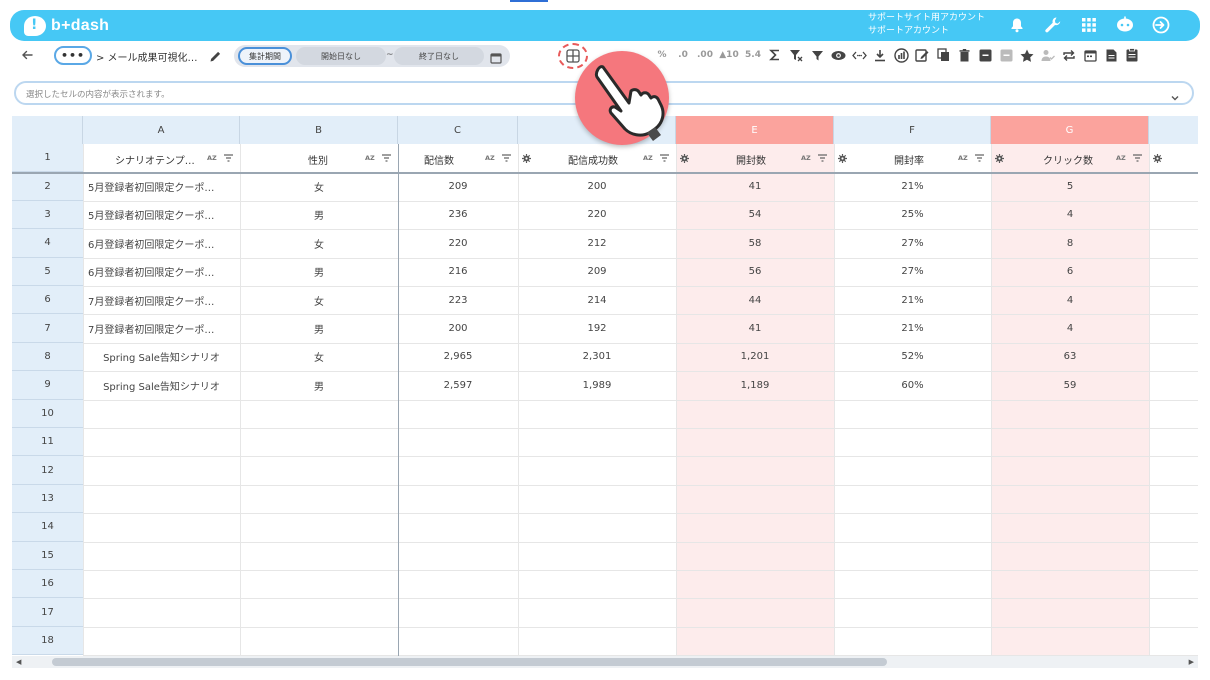 Image resolution: width=1210 pixels, height=680 pixels. What do you see at coordinates (458, 158) in the screenshot?
I see `field-header-cell: 配信数 AZ` at bounding box center [458, 158].